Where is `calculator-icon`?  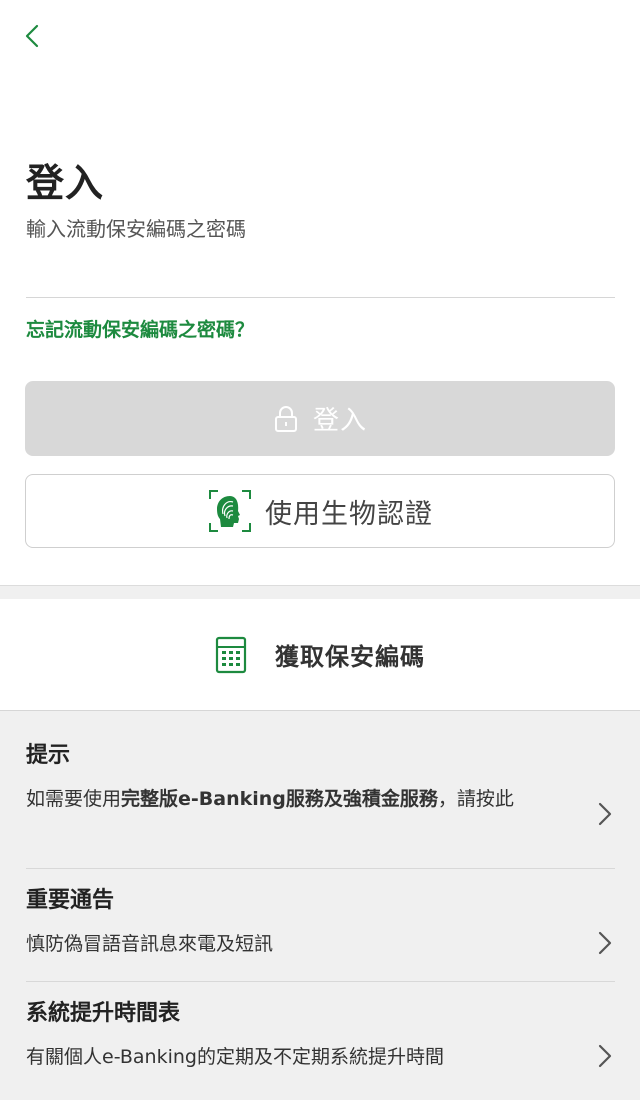 calculator-icon is located at coordinates (231, 654).